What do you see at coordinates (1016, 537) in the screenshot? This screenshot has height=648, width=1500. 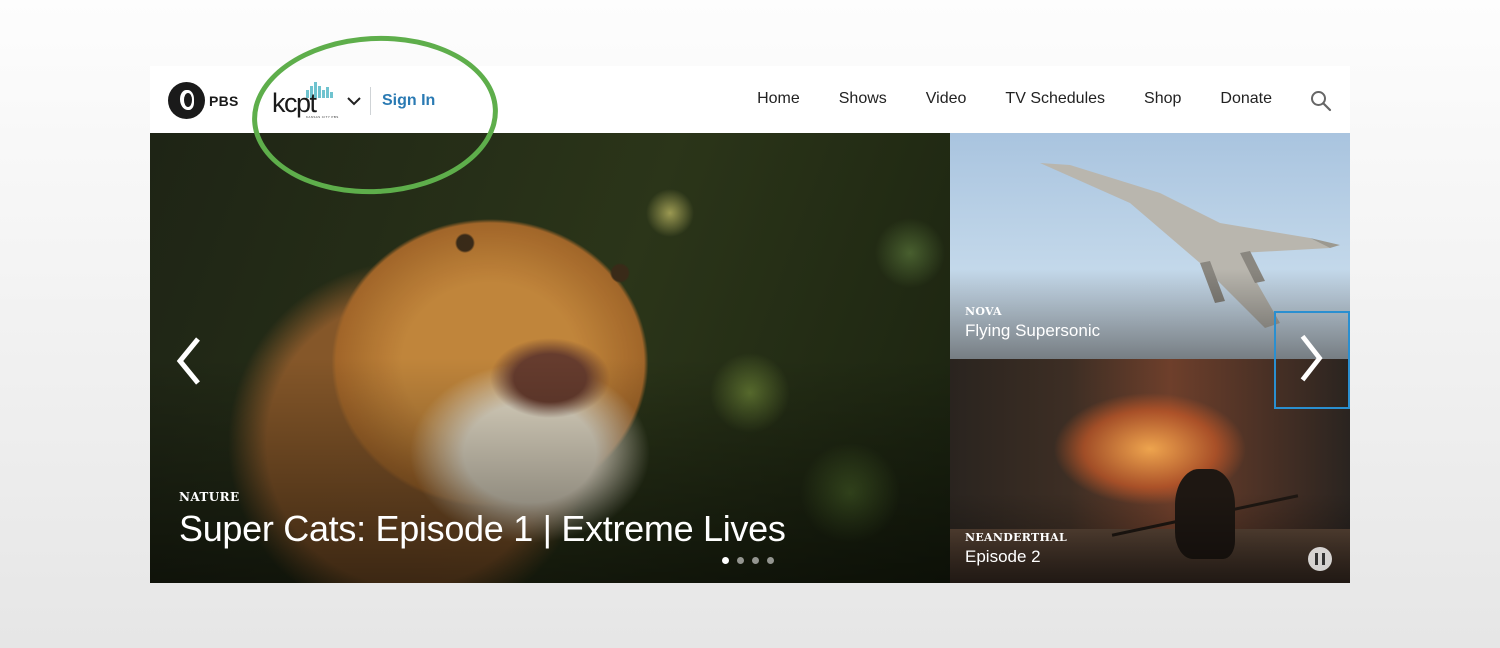 I see `tile-show-name: NEANDERTHAL` at bounding box center [1016, 537].